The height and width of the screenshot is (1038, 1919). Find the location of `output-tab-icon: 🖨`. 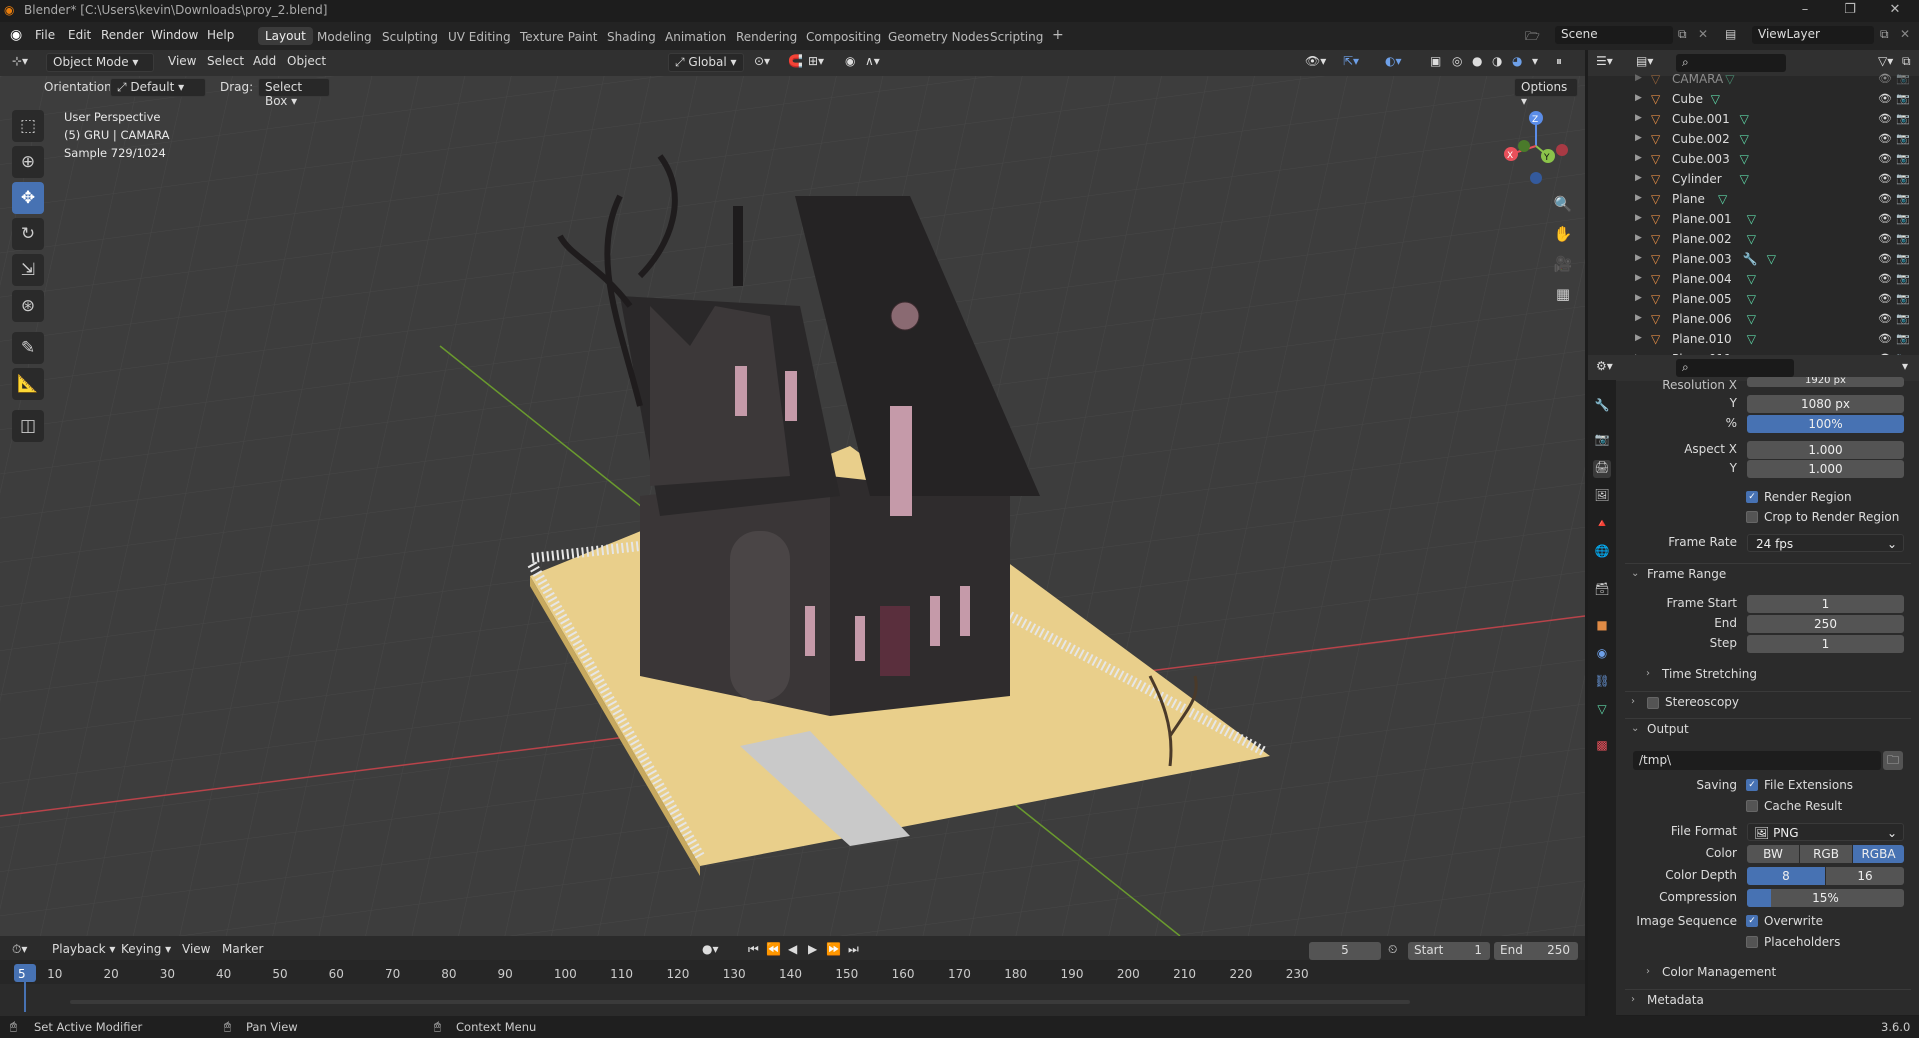

output-tab-icon: 🖨 is located at coordinates (1602, 469).